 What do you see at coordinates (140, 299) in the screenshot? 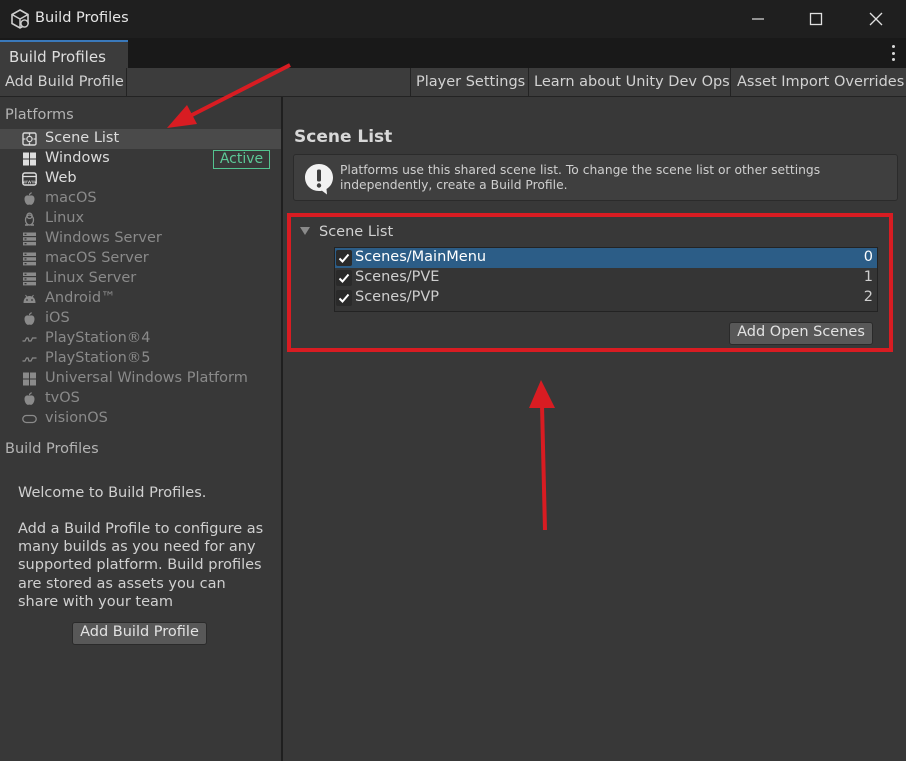
I see `sidebar-item-android: Android™` at bounding box center [140, 299].